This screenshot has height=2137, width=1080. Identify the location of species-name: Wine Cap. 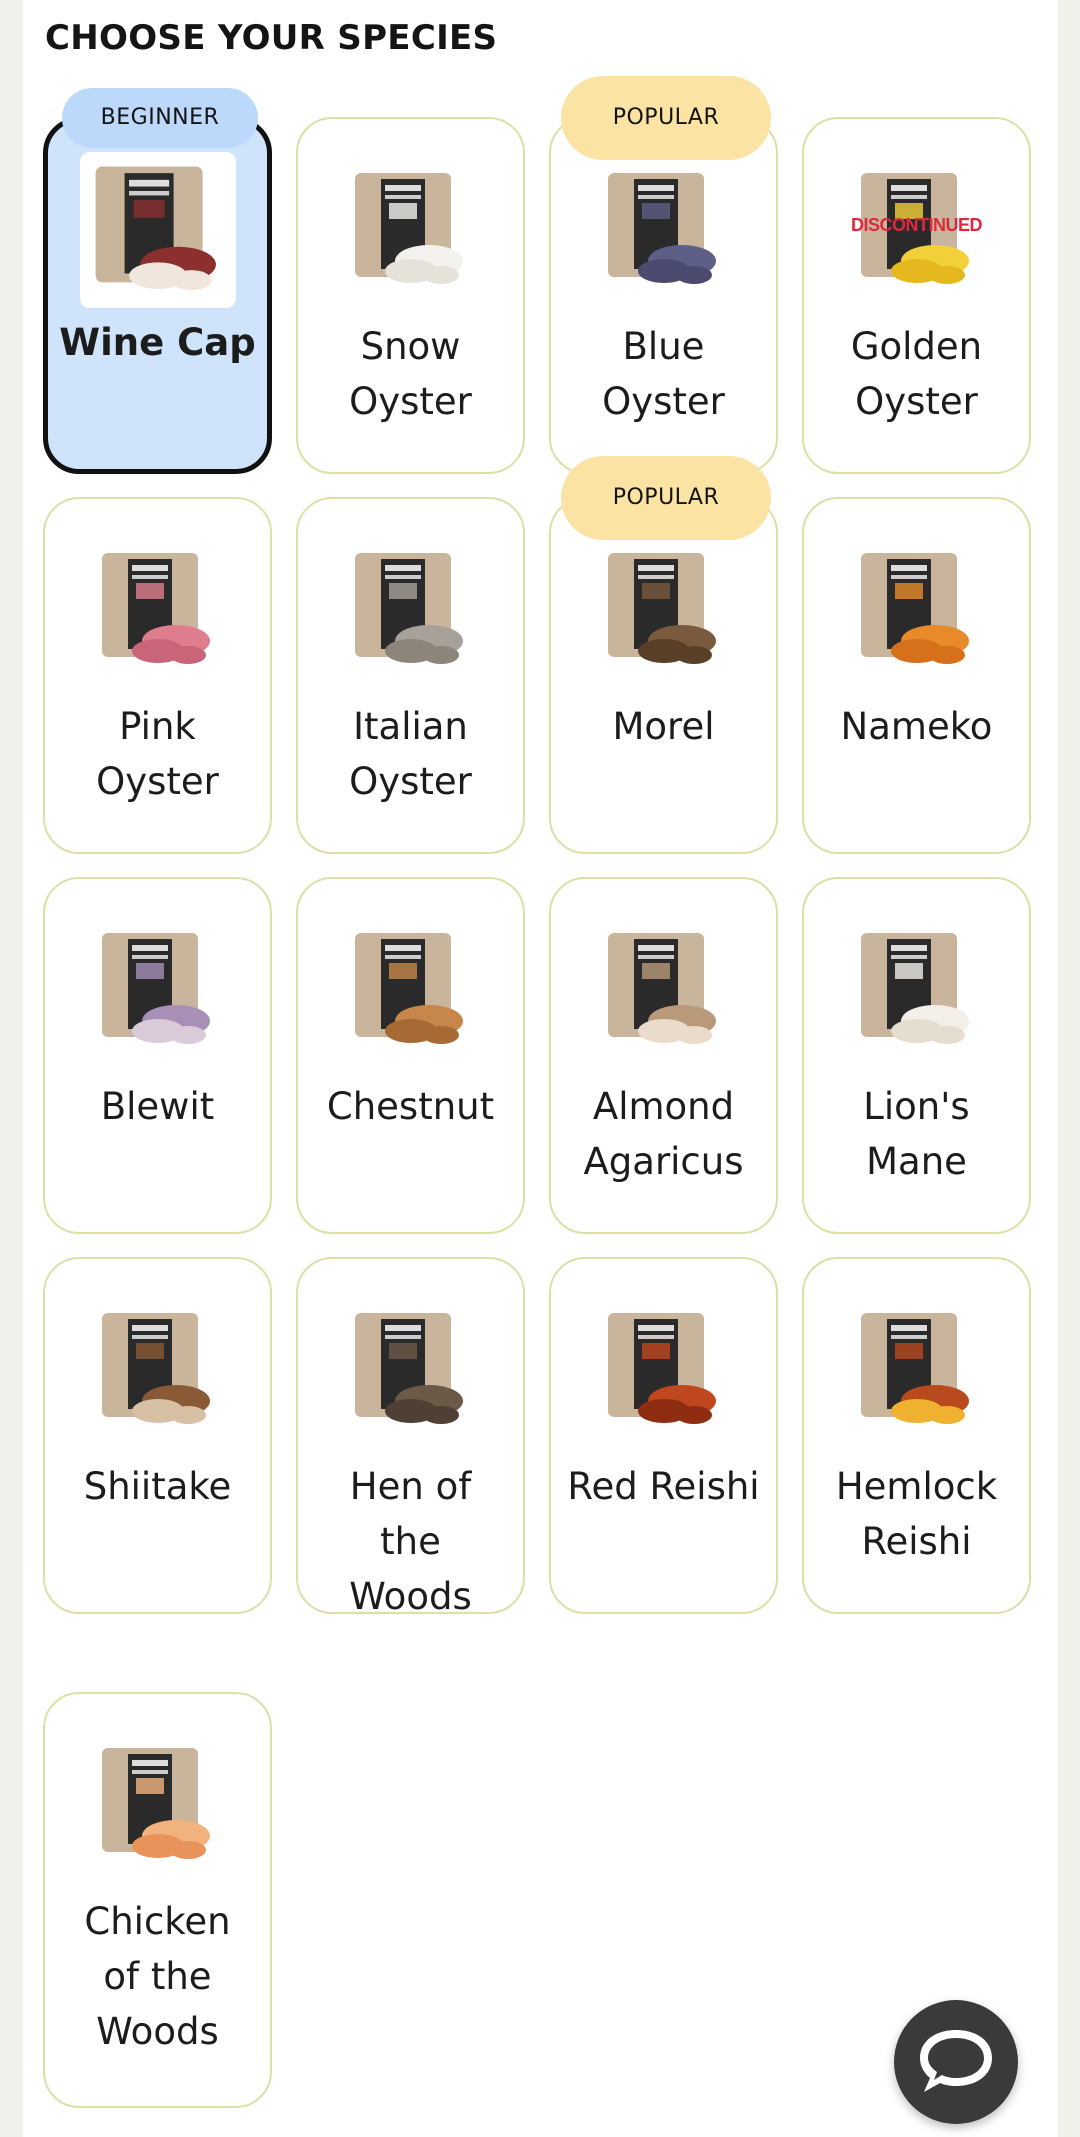
(157, 342).